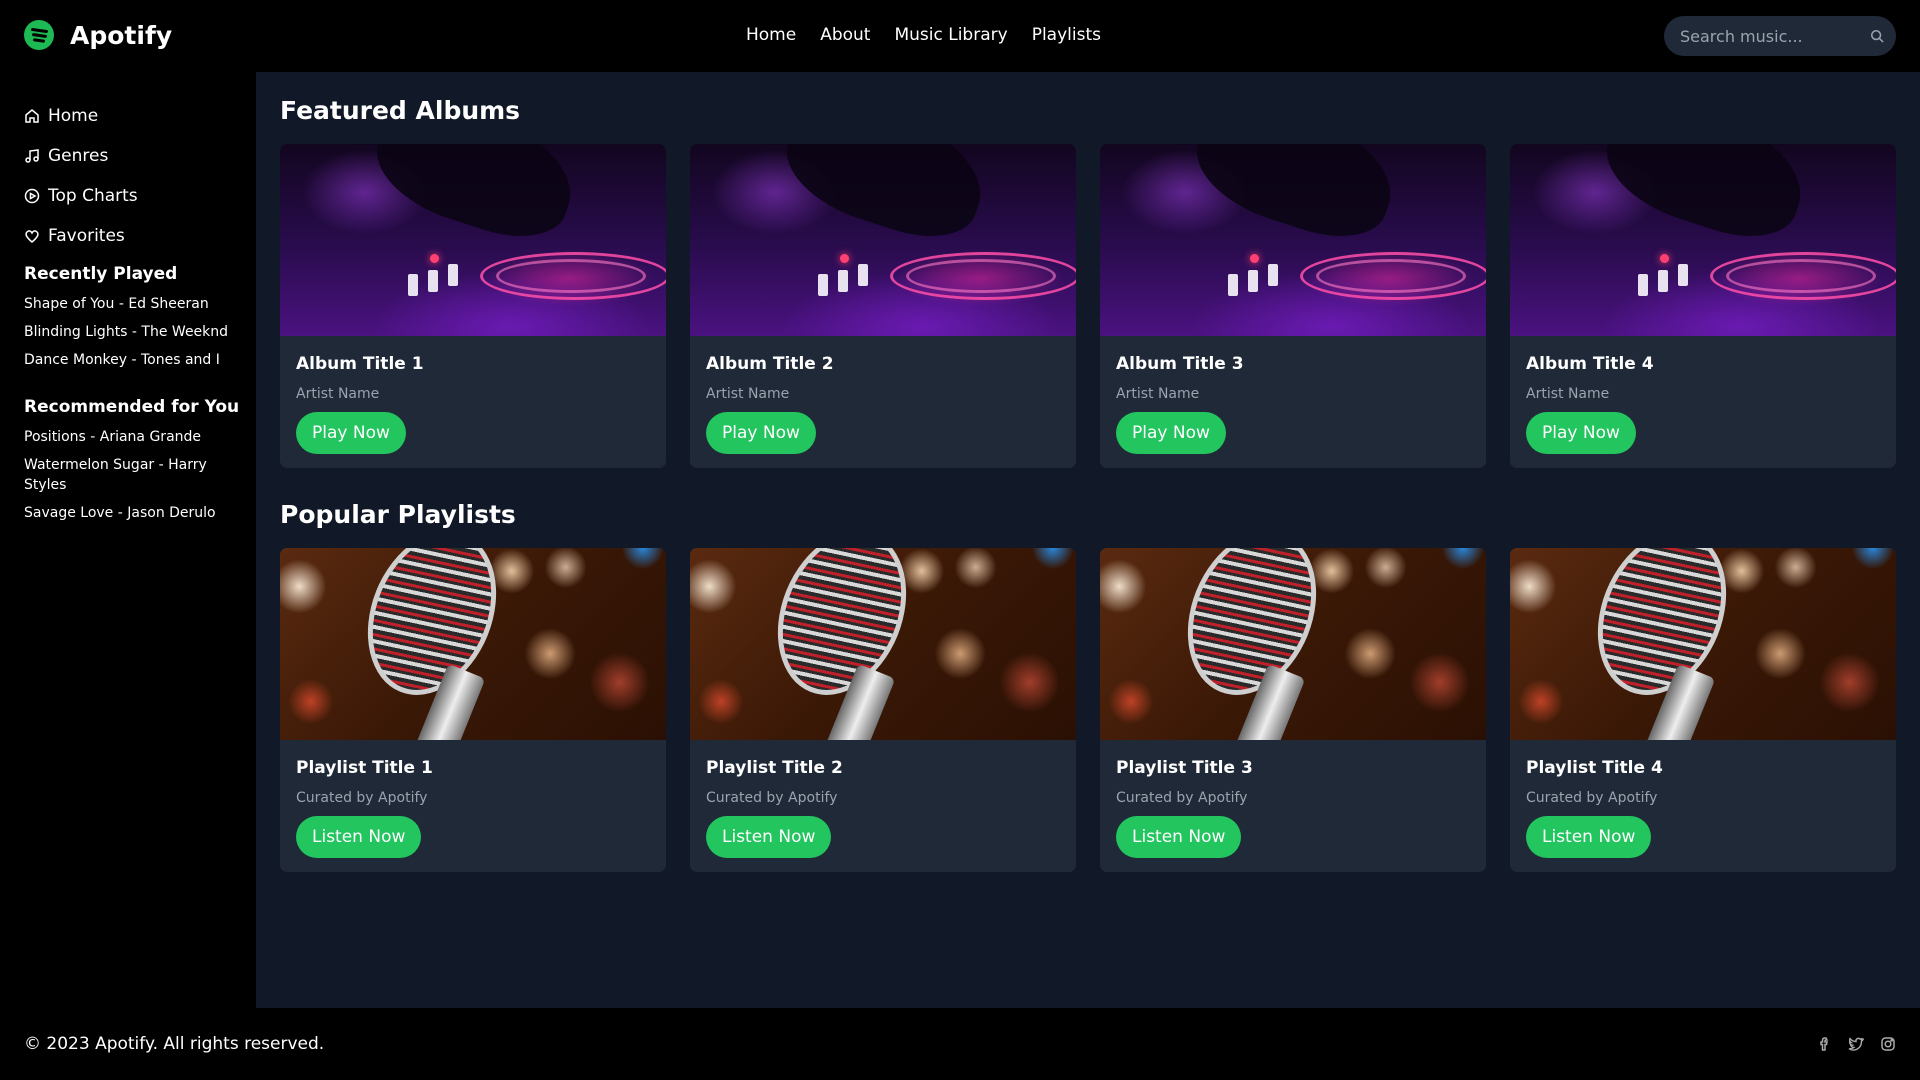 The height and width of the screenshot is (1080, 1920). Describe the element at coordinates (1888, 1044) in the screenshot. I see `instagram-icon` at that location.